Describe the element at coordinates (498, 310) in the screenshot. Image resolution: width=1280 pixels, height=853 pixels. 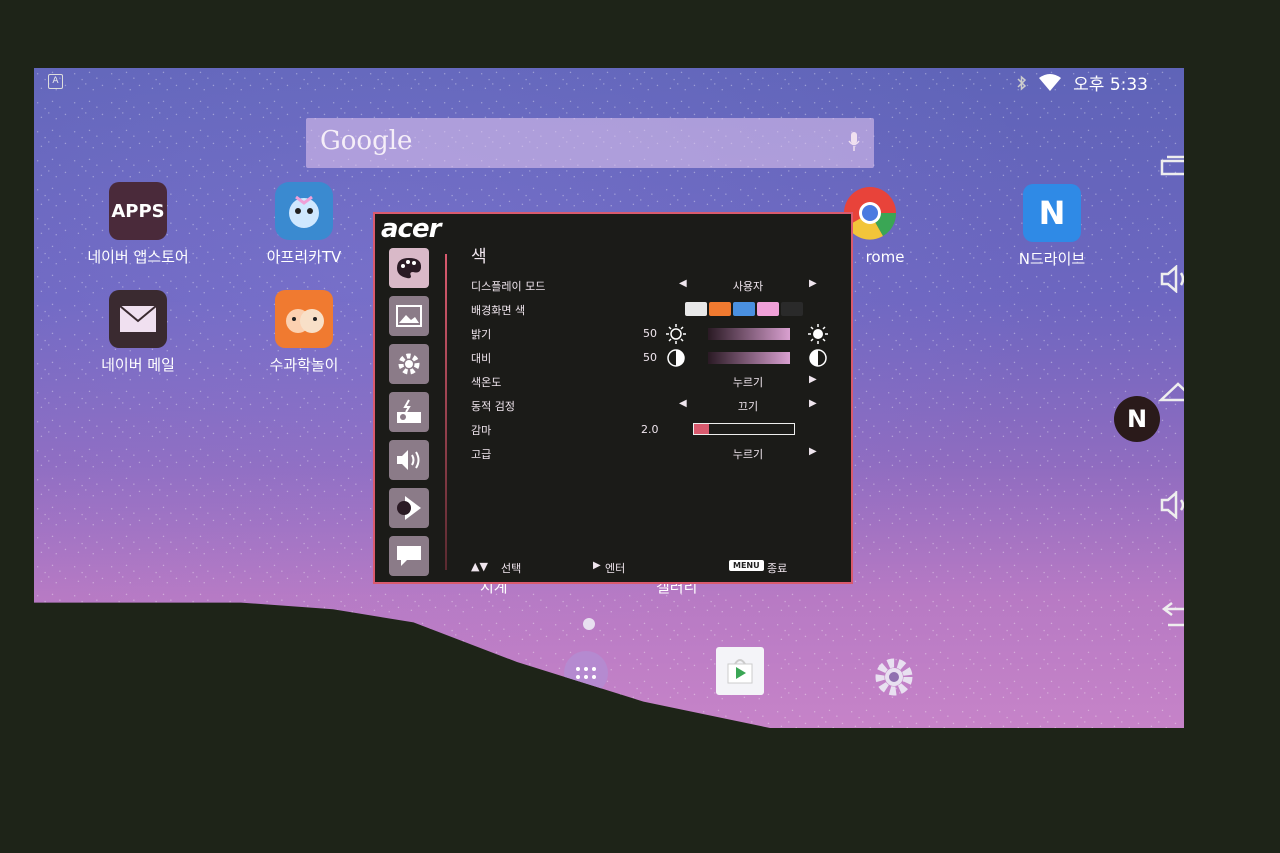
I see `row-label: 배경화면 색` at that location.